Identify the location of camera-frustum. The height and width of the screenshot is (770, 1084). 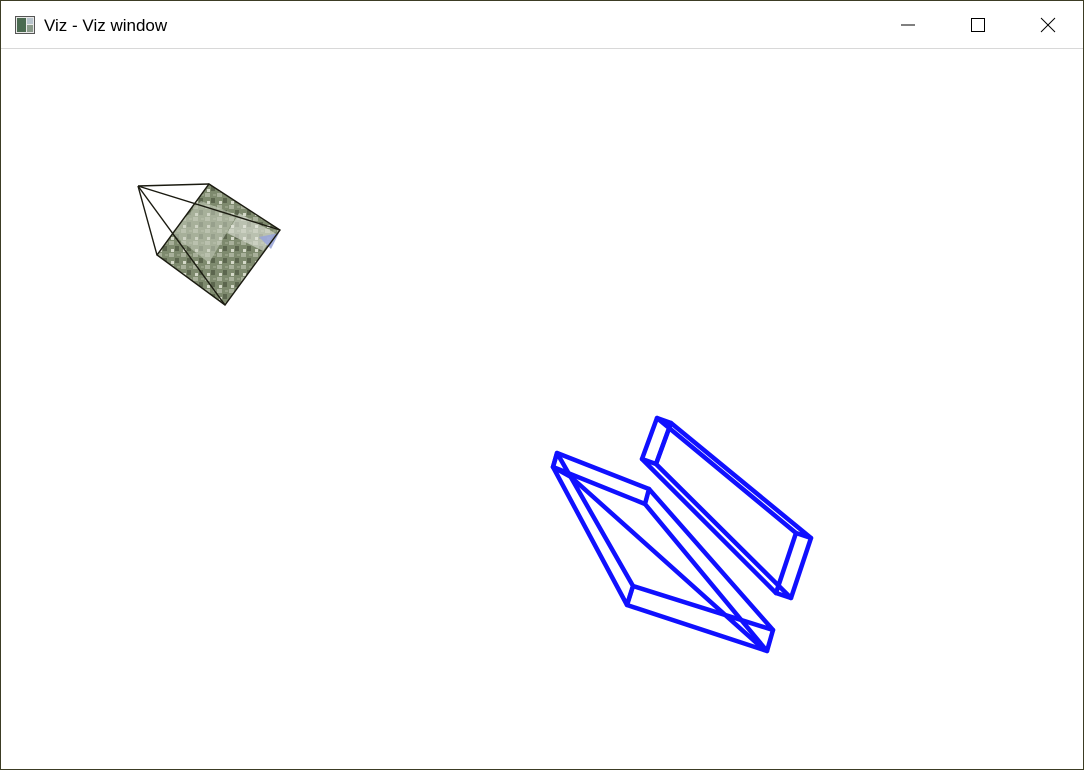
(209, 244).